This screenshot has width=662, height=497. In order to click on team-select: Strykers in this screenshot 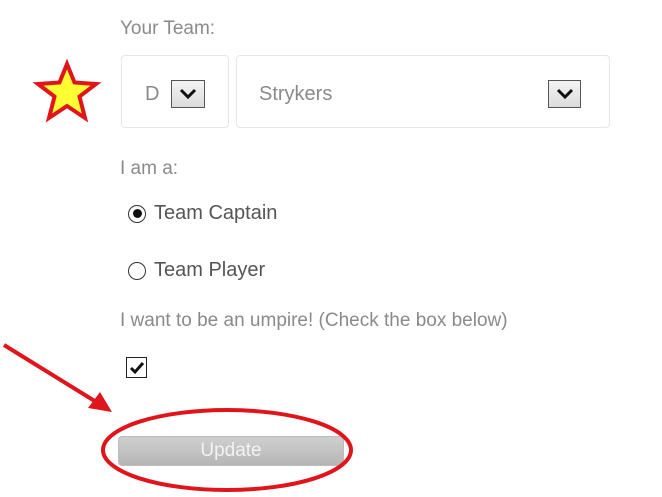, I will do `click(423, 91)`.